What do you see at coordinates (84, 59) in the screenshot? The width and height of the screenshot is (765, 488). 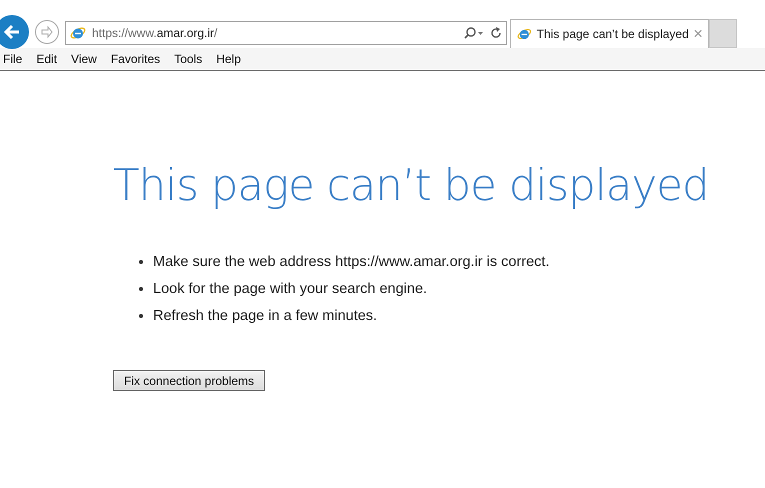 I see `menu-item: View` at bounding box center [84, 59].